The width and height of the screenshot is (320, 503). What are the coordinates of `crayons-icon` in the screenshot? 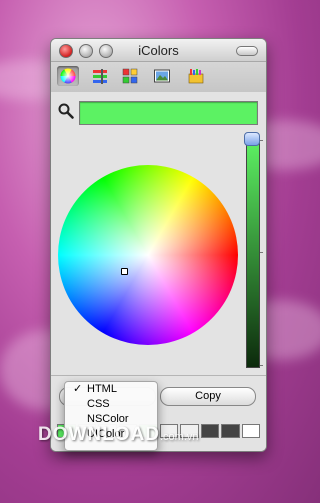 It's located at (196, 76).